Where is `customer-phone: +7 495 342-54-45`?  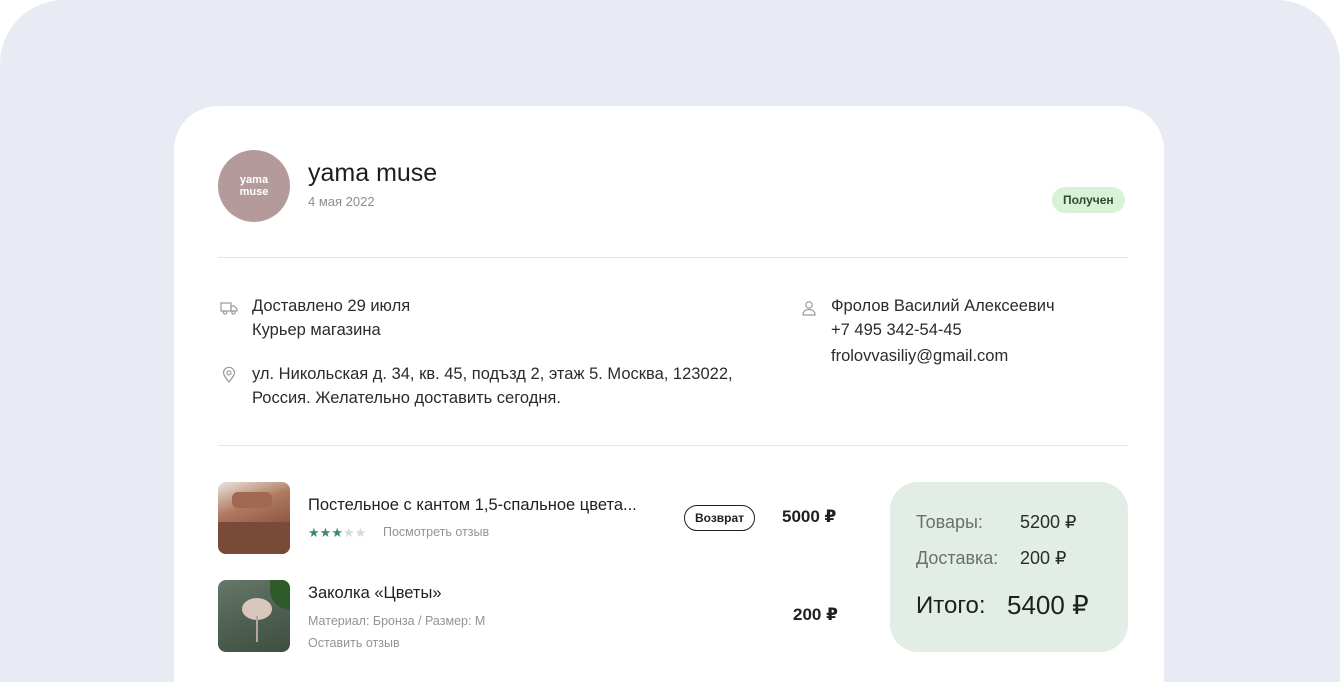 customer-phone: +7 495 342-54-45 is located at coordinates (943, 330).